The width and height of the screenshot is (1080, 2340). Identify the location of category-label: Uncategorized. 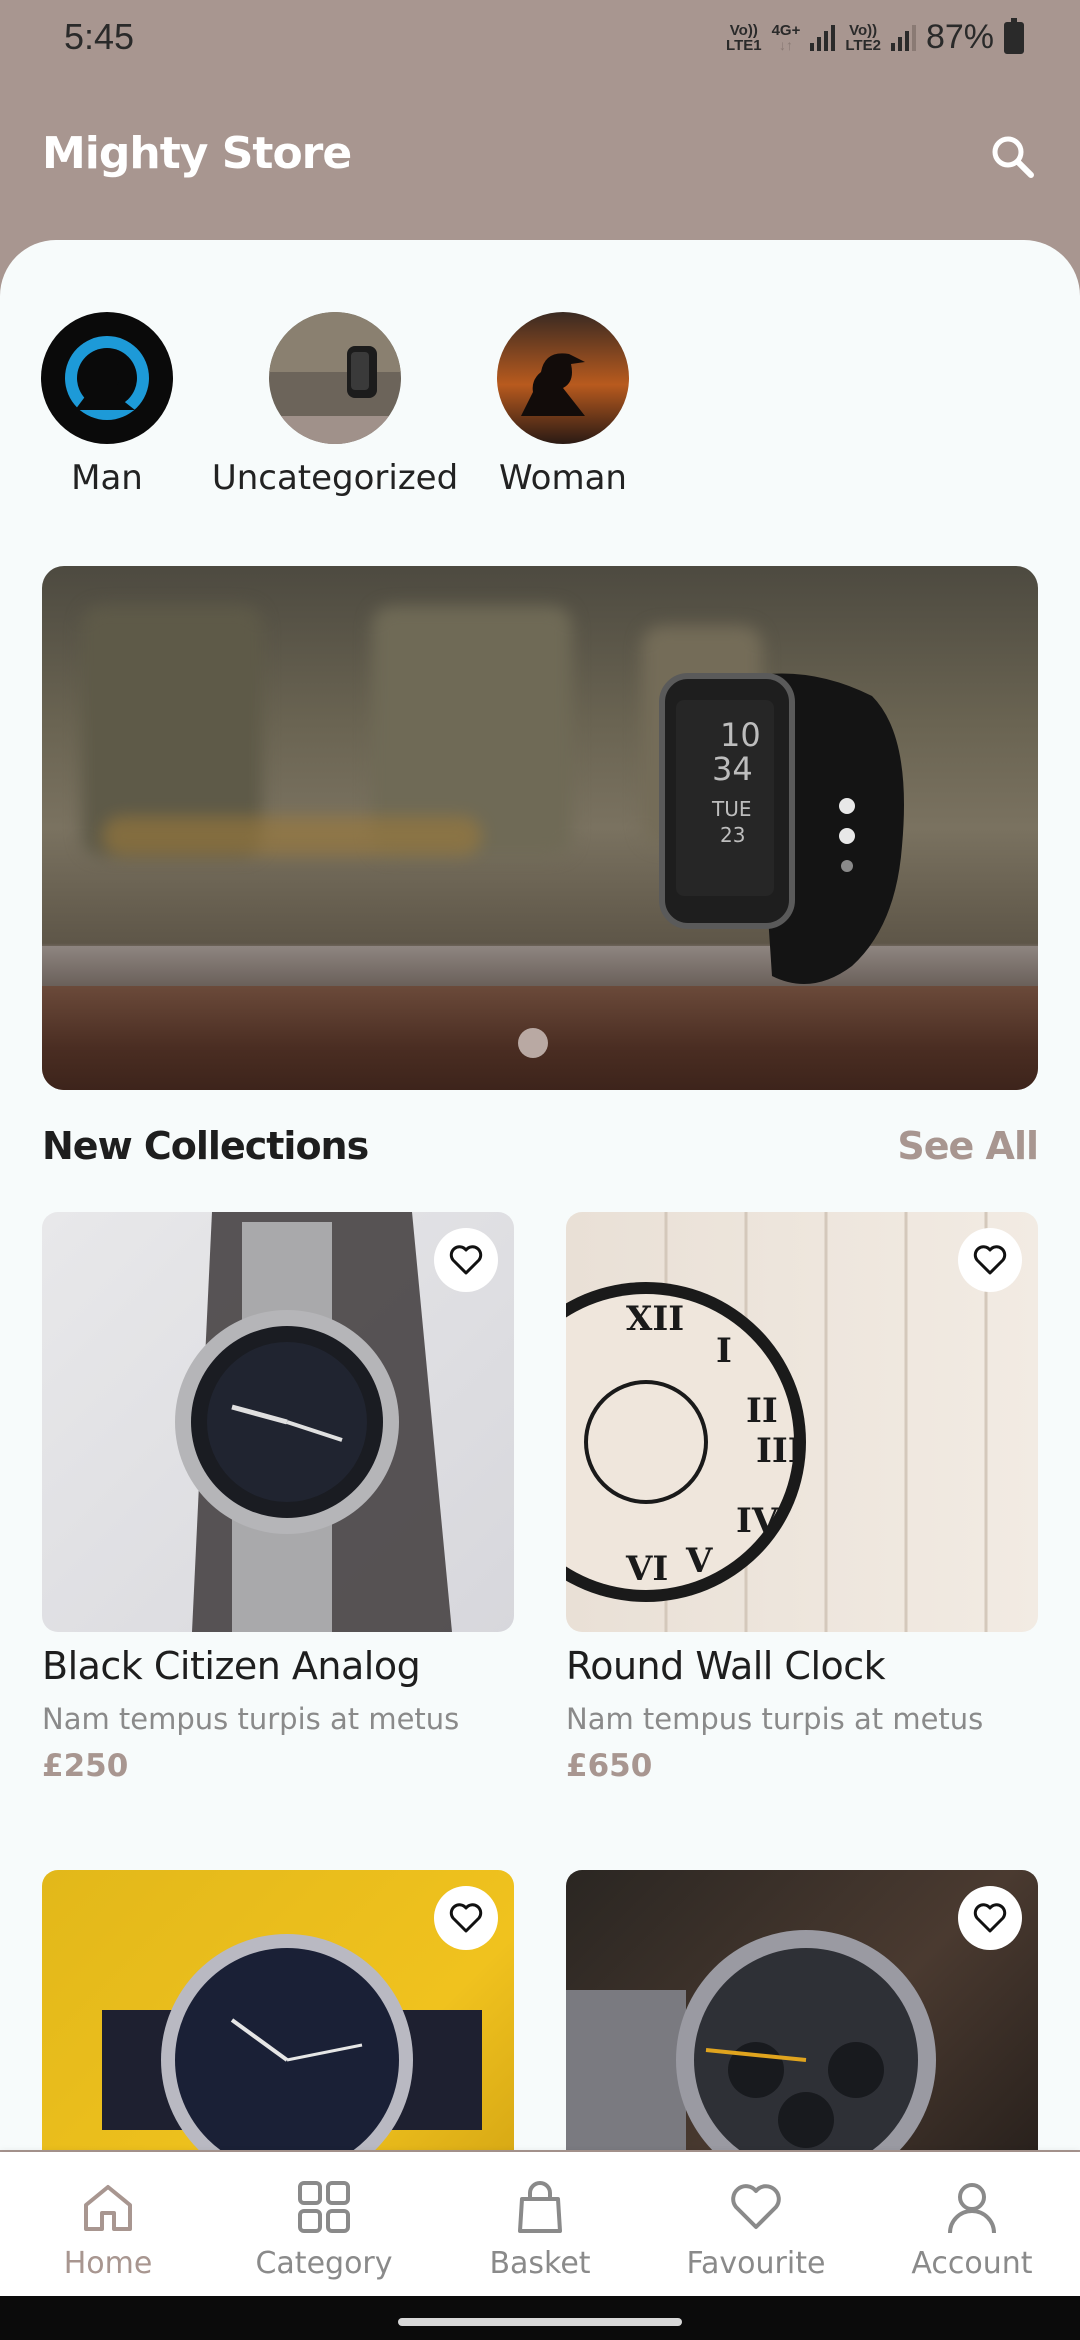
(335, 478).